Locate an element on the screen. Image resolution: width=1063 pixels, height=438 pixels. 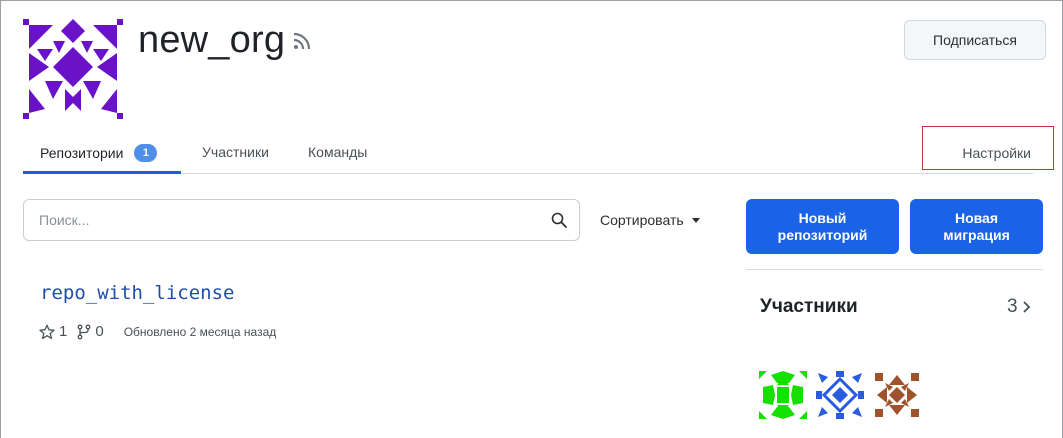
tab-settings-label: Настройки is located at coordinates (996, 153).